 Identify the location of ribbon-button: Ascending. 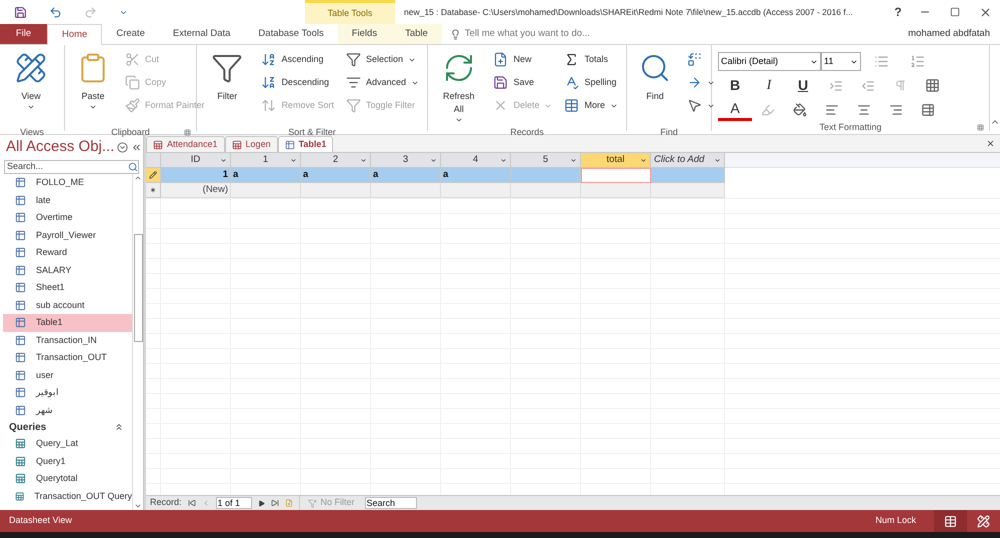
(297, 59).